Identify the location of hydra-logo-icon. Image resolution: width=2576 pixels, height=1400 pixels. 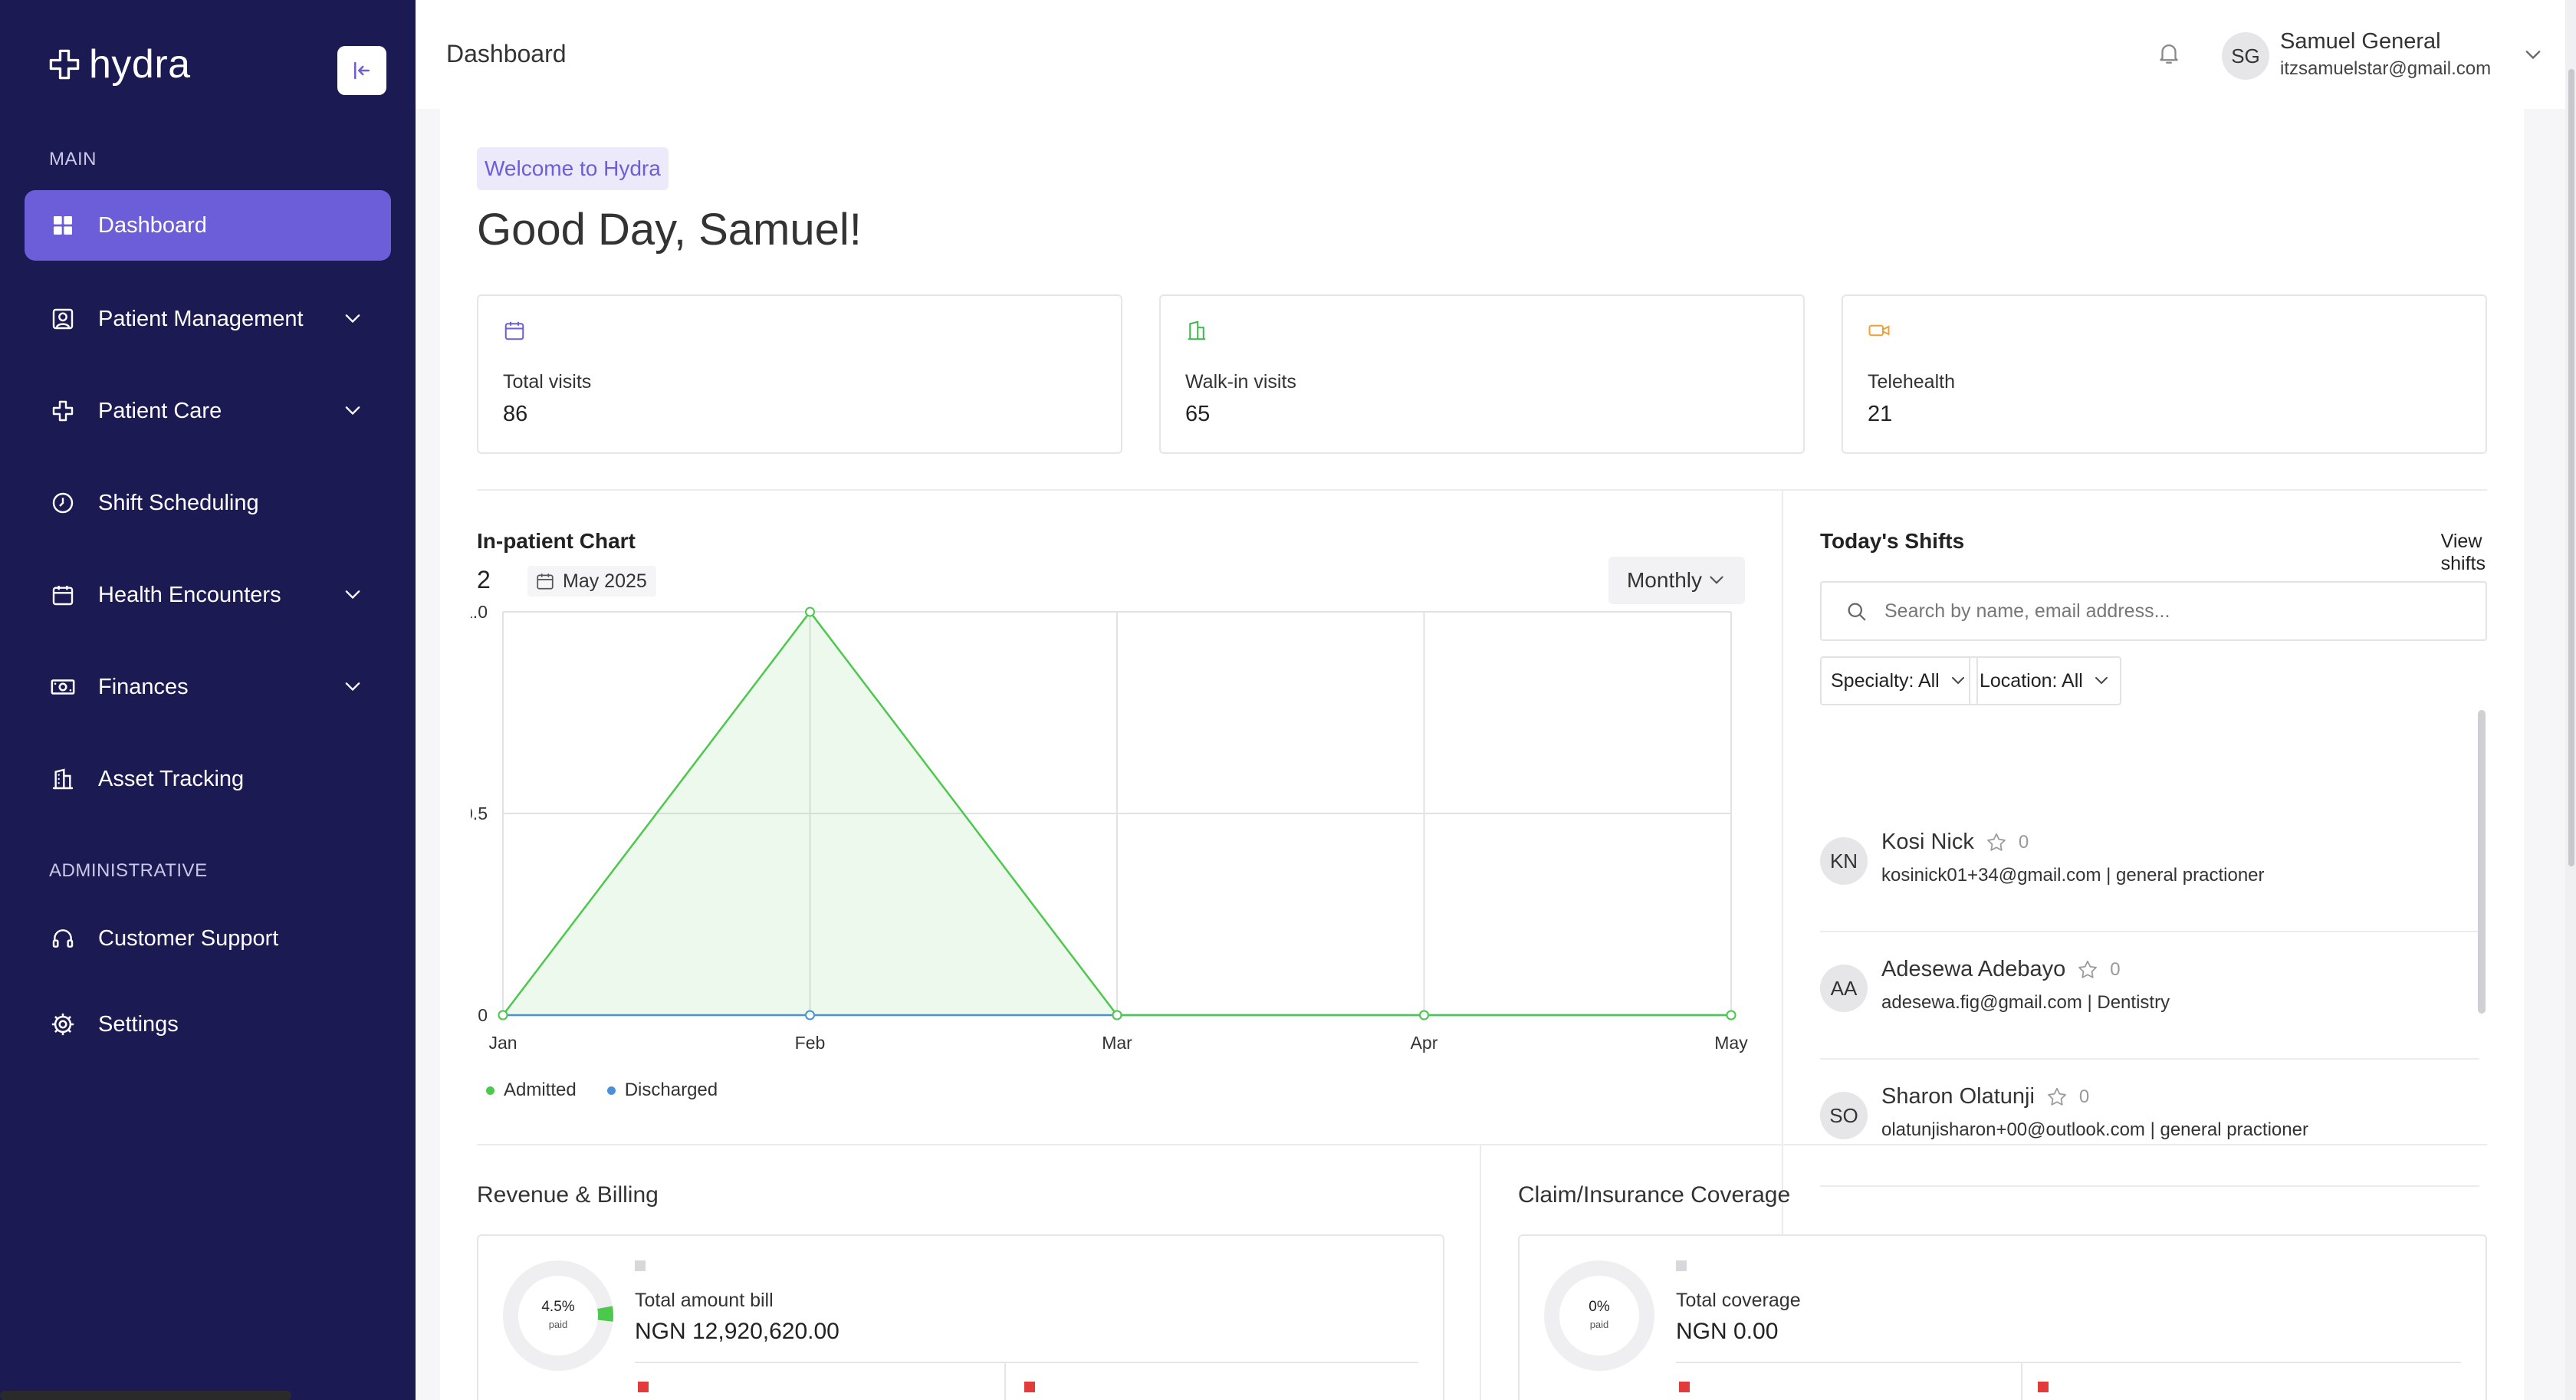
(65, 64).